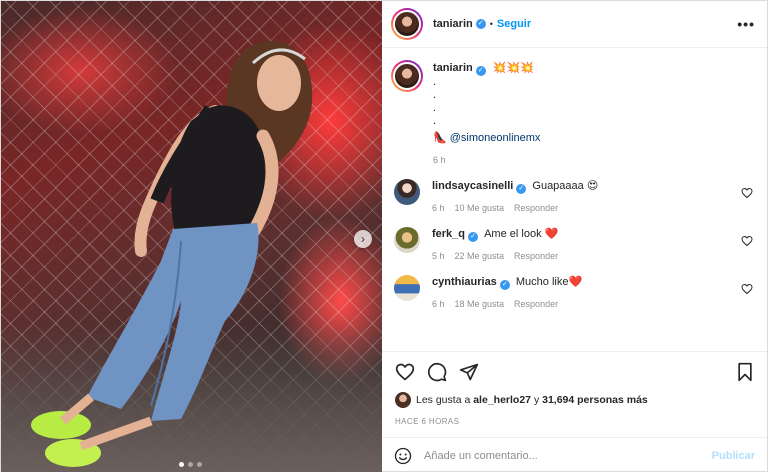 This screenshot has height=472, width=768. I want to click on author-username: taniarin, so click(453, 24).